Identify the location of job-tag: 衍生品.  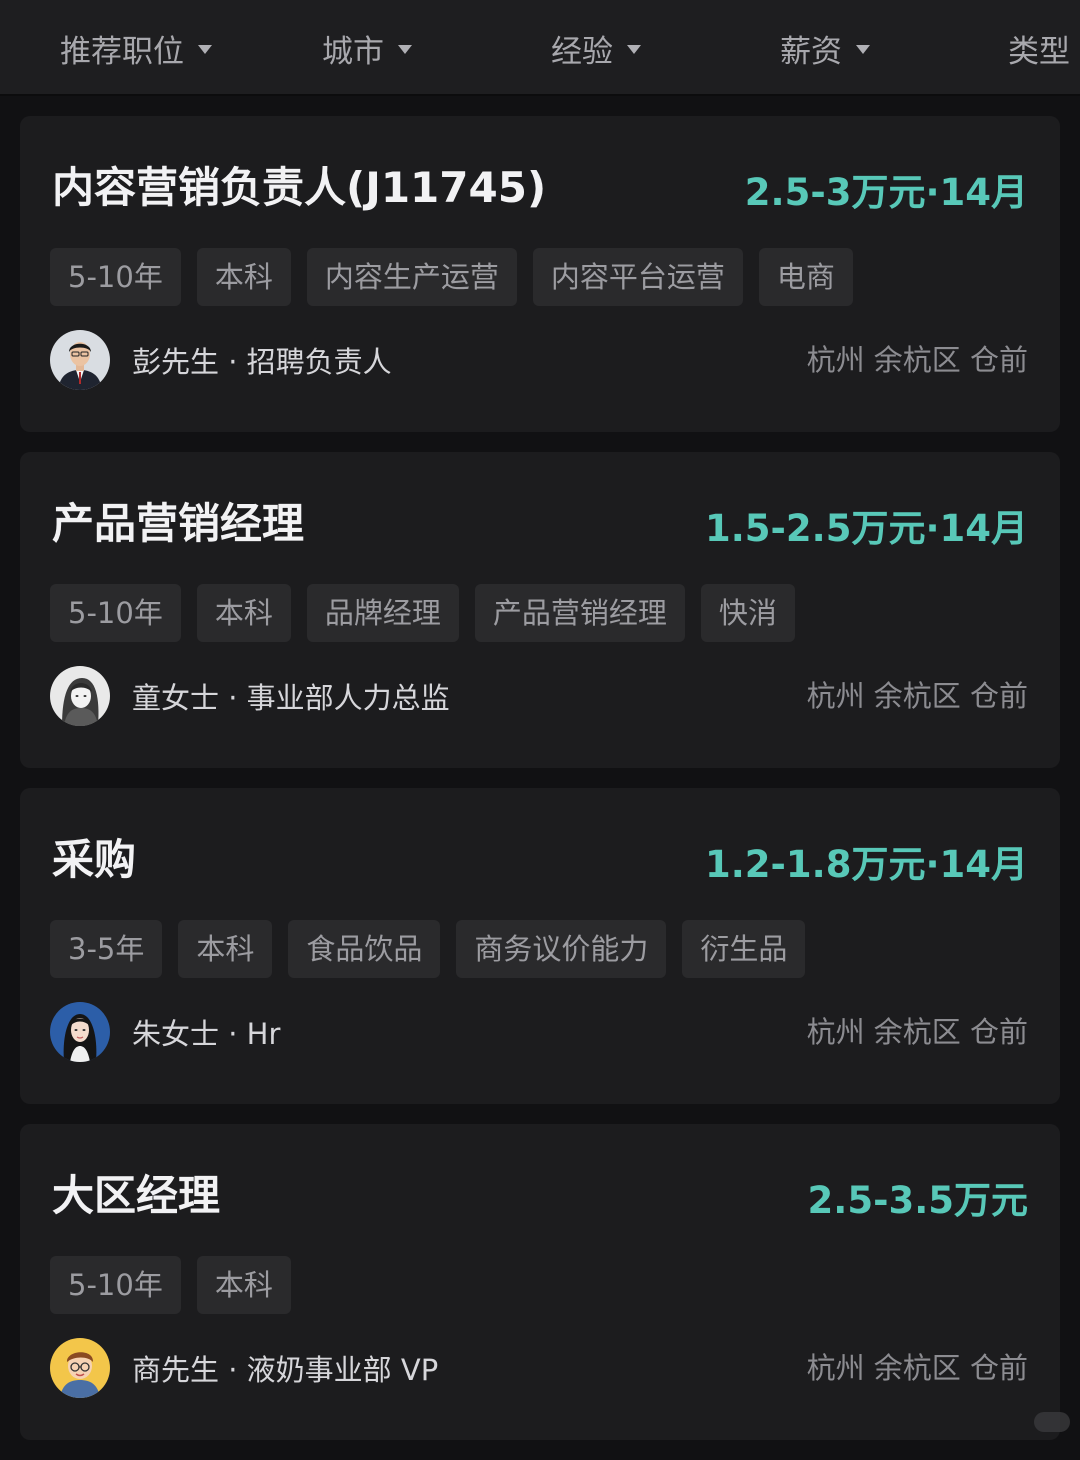
(743, 949).